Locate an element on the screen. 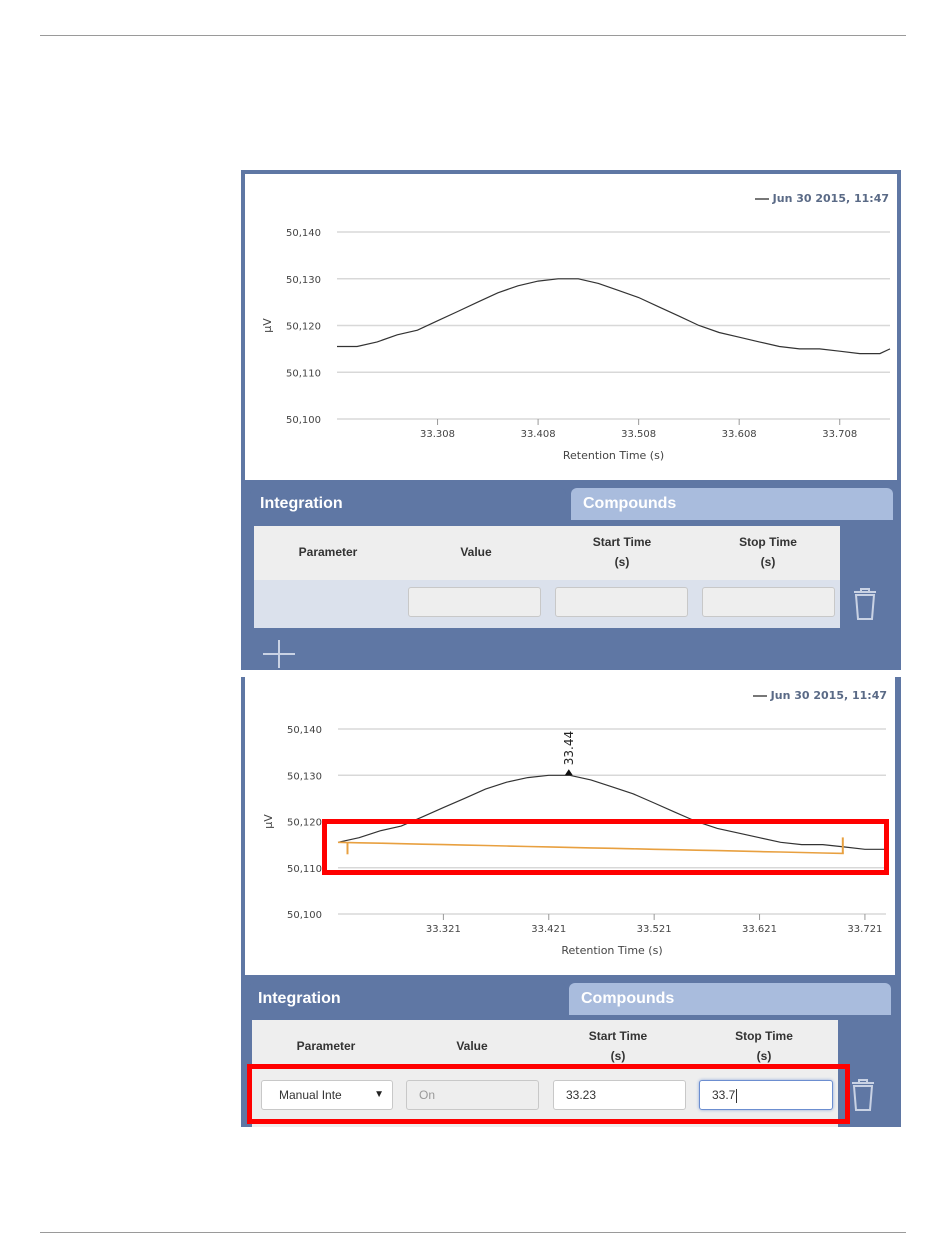 The height and width of the screenshot is (1257, 950). bottom-rule is located at coordinates (473, 1232).